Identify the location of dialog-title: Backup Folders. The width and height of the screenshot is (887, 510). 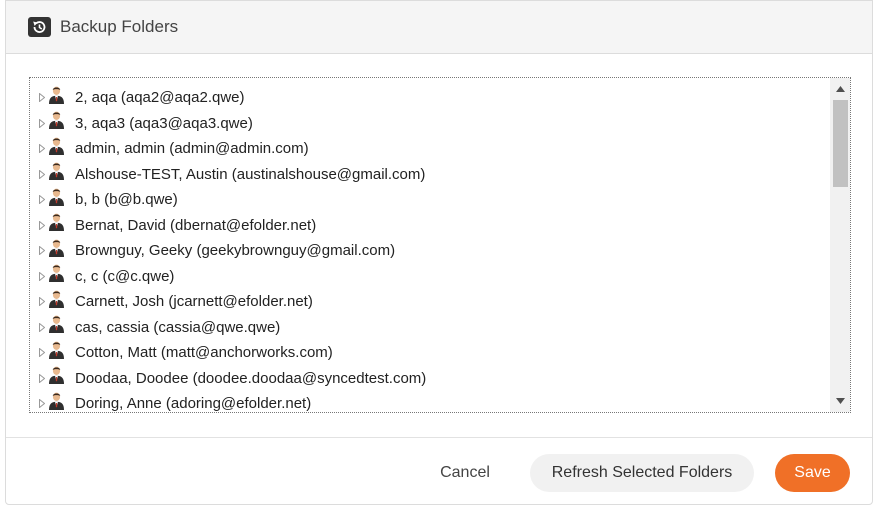
(119, 26).